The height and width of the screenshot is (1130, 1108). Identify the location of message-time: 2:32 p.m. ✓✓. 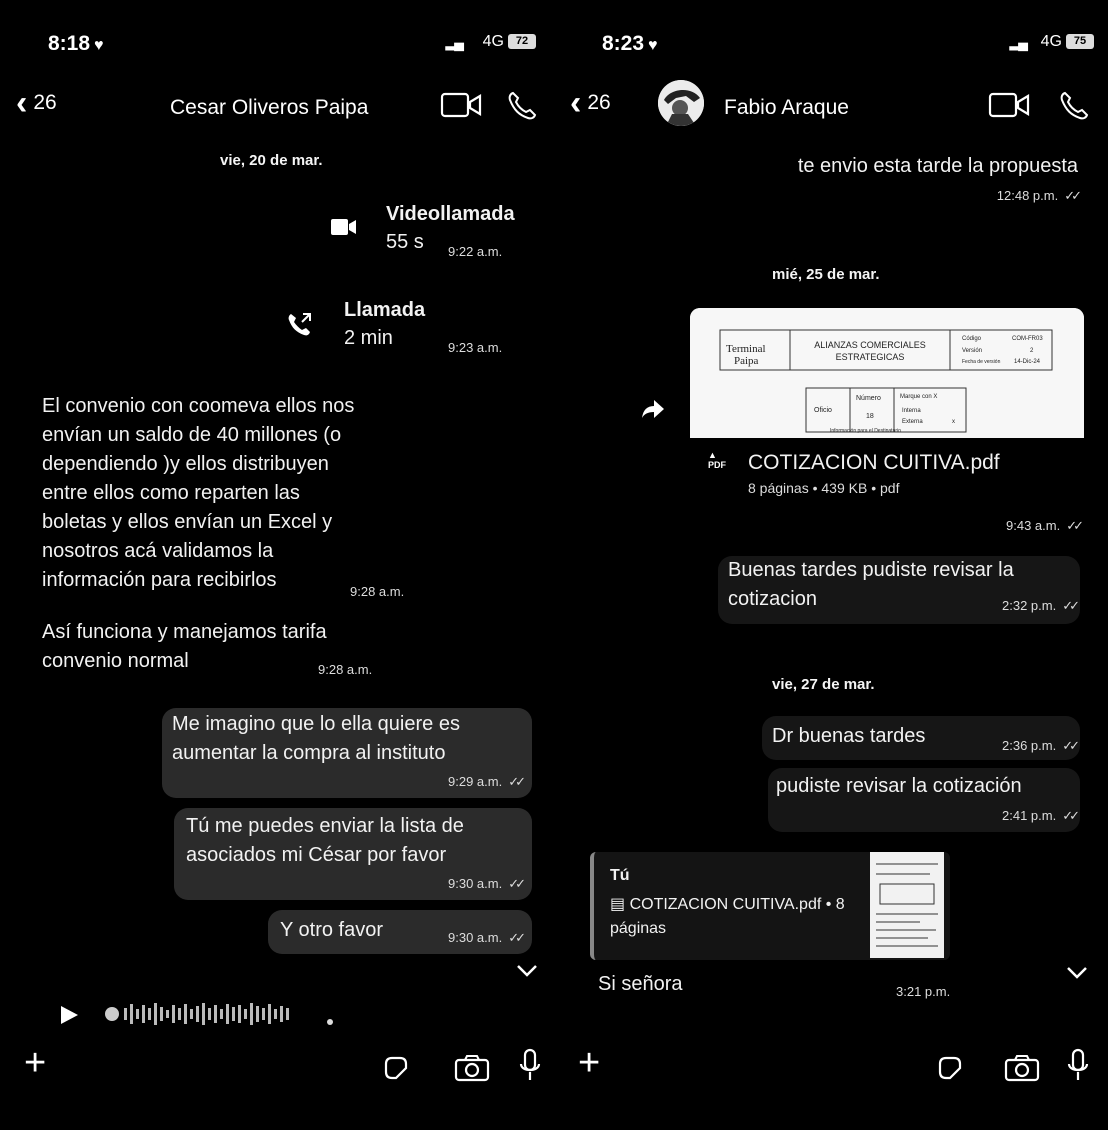
(1041, 605).